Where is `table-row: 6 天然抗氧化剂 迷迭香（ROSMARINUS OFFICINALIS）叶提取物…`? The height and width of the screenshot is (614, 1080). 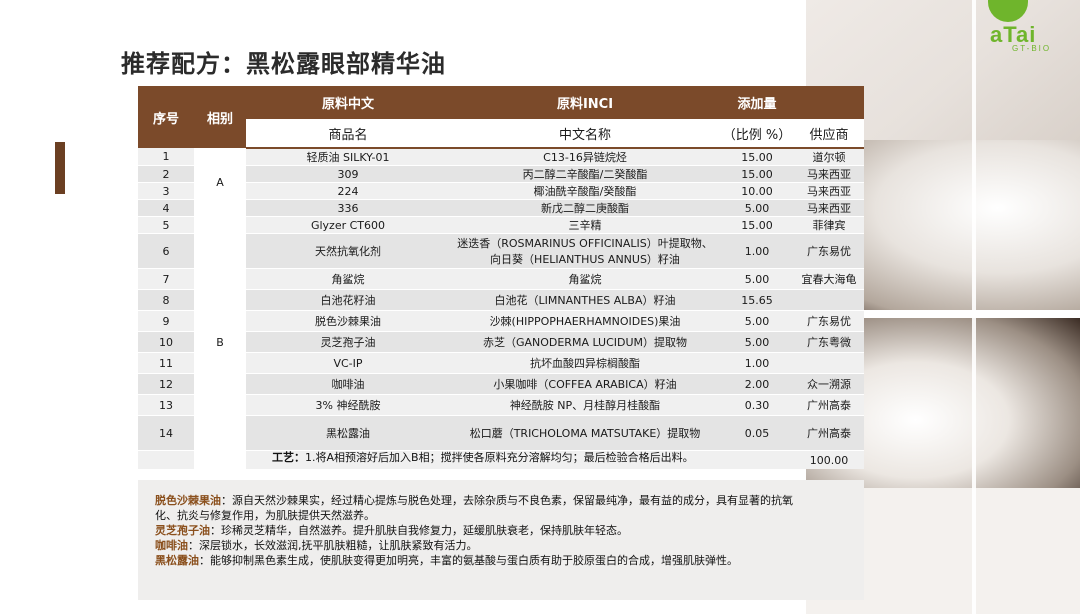
table-row: 6 天然抗氧化剂 迷迭香（ROSMARINUS OFFICINALIS）叶提取物… is located at coordinates (501, 251).